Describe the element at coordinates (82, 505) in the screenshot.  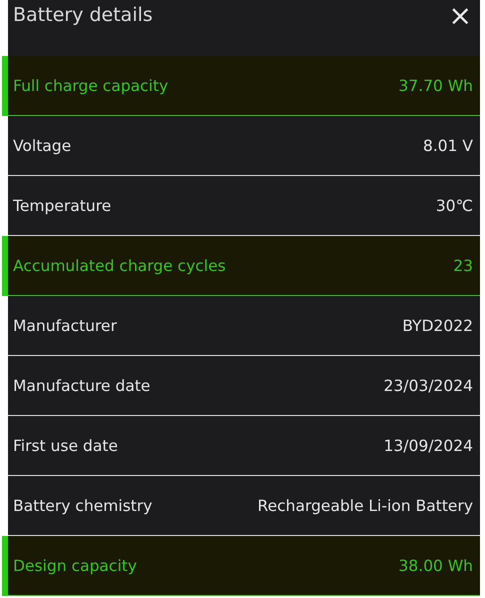
I see `row-label: Battery chemistry` at that location.